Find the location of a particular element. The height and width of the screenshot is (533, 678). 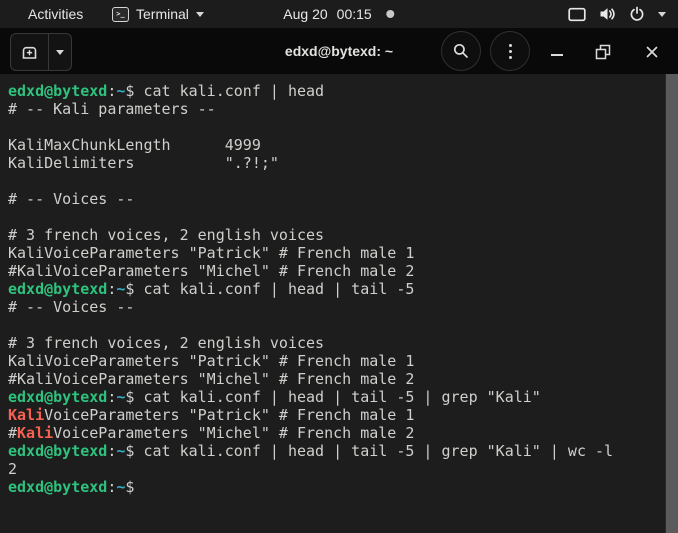

new-tab-button is located at coordinates (30, 52).